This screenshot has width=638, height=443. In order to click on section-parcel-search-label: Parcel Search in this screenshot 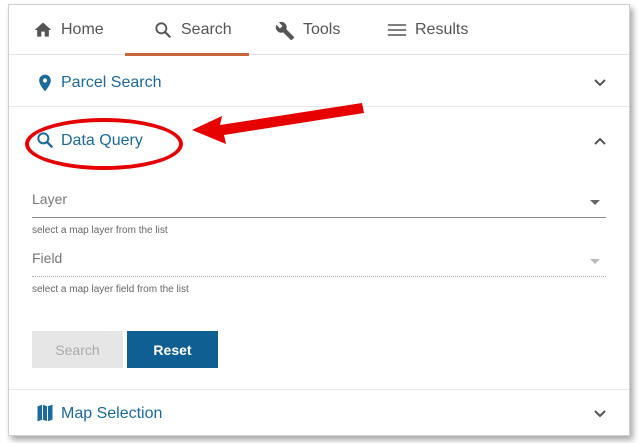, I will do `click(111, 82)`.